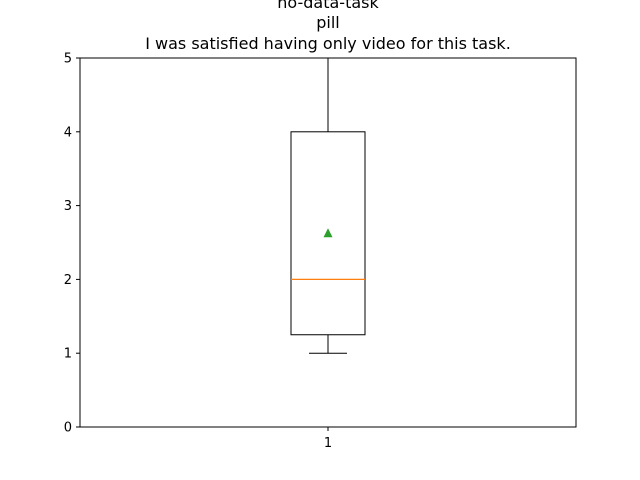 The image size is (640, 480). Describe the element at coordinates (328, 22) in the screenshot. I see `title-line-2: pill` at that location.